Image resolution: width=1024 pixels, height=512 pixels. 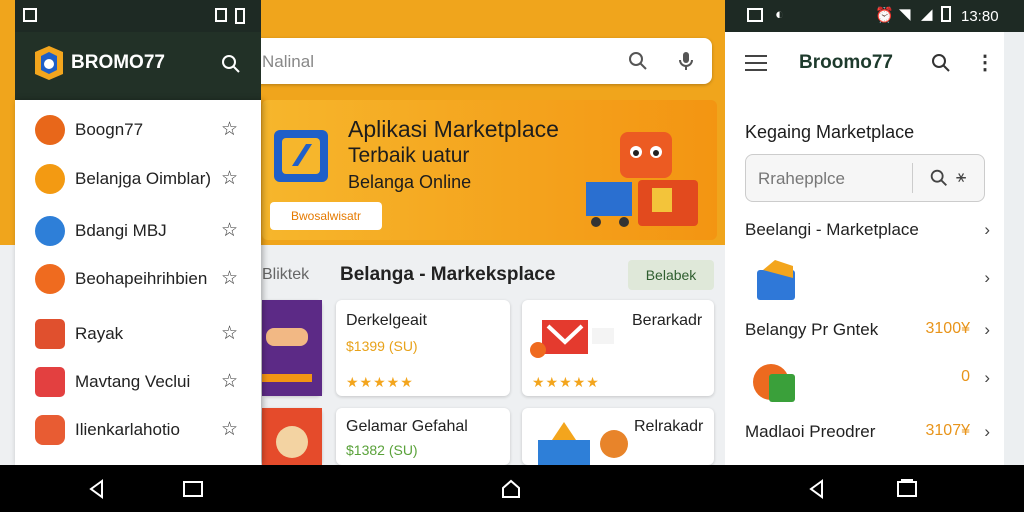 I want to click on product-card: Derkelgeait $1399 (SU) ★★★★★, so click(x=423, y=348).